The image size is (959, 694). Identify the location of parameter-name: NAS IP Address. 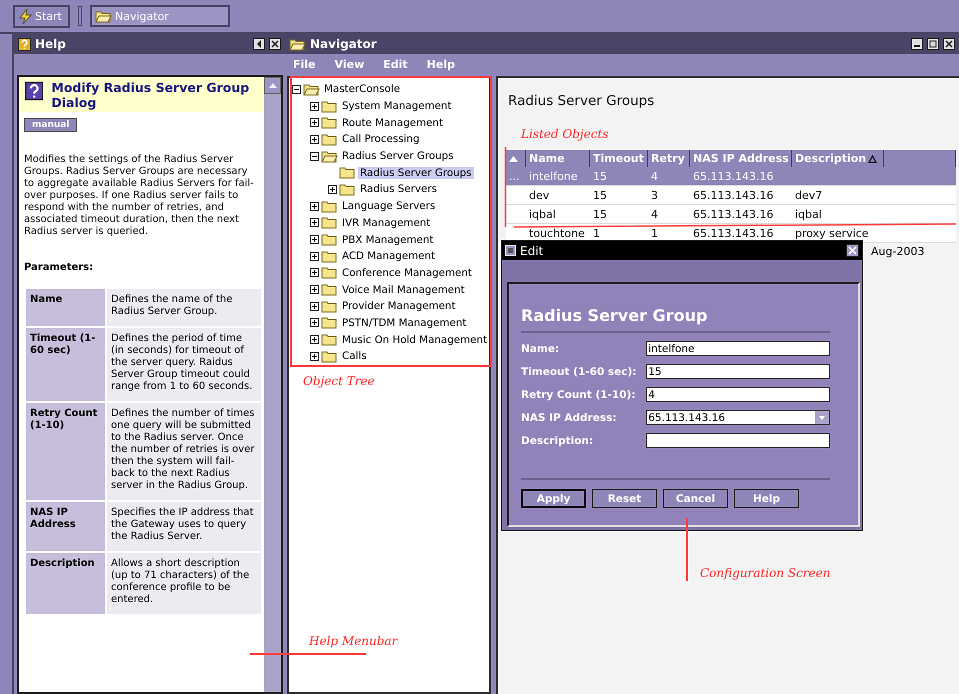
(65, 526).